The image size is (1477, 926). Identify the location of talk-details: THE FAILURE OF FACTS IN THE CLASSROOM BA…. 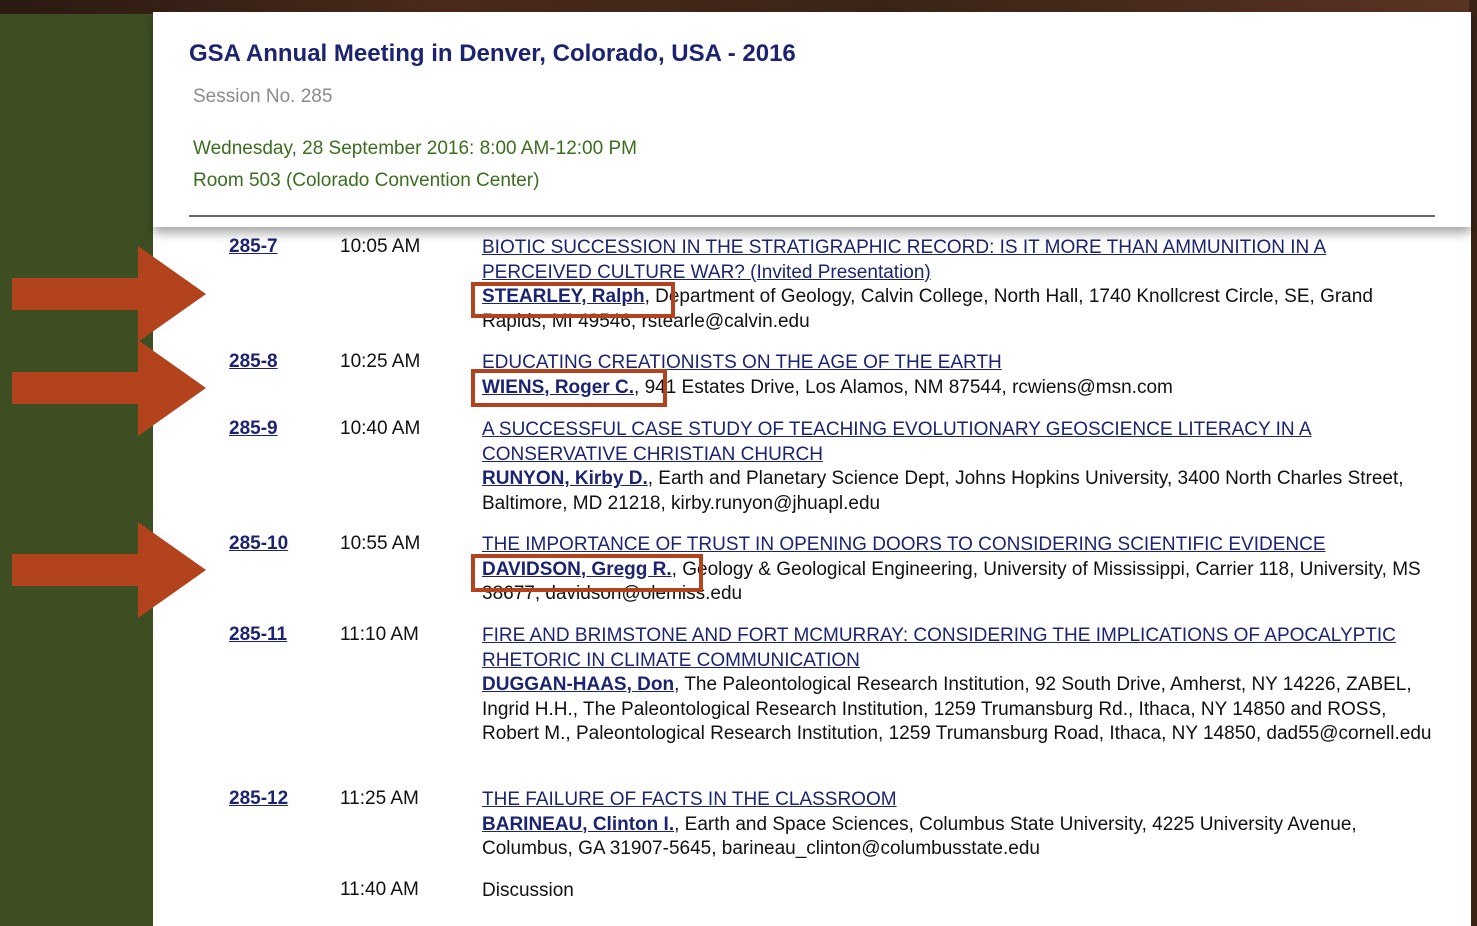
(958, 825).